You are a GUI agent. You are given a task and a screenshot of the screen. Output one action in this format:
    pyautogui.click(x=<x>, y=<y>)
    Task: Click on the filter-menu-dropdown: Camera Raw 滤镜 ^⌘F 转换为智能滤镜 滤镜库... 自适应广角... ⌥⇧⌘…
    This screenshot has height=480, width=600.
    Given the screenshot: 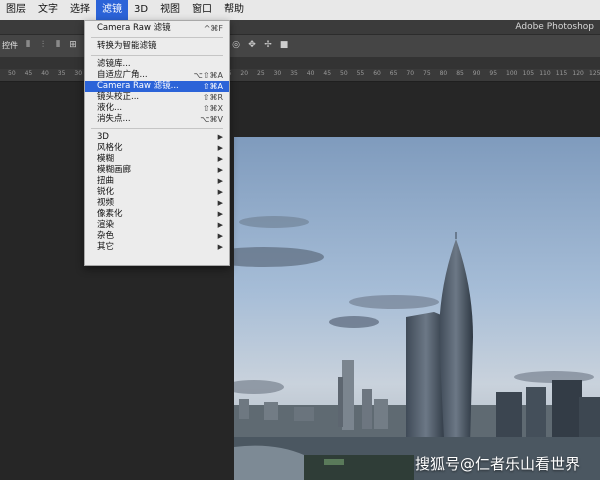 What is the action you would take?
    pyautogui.click(x=157, y=143)
    